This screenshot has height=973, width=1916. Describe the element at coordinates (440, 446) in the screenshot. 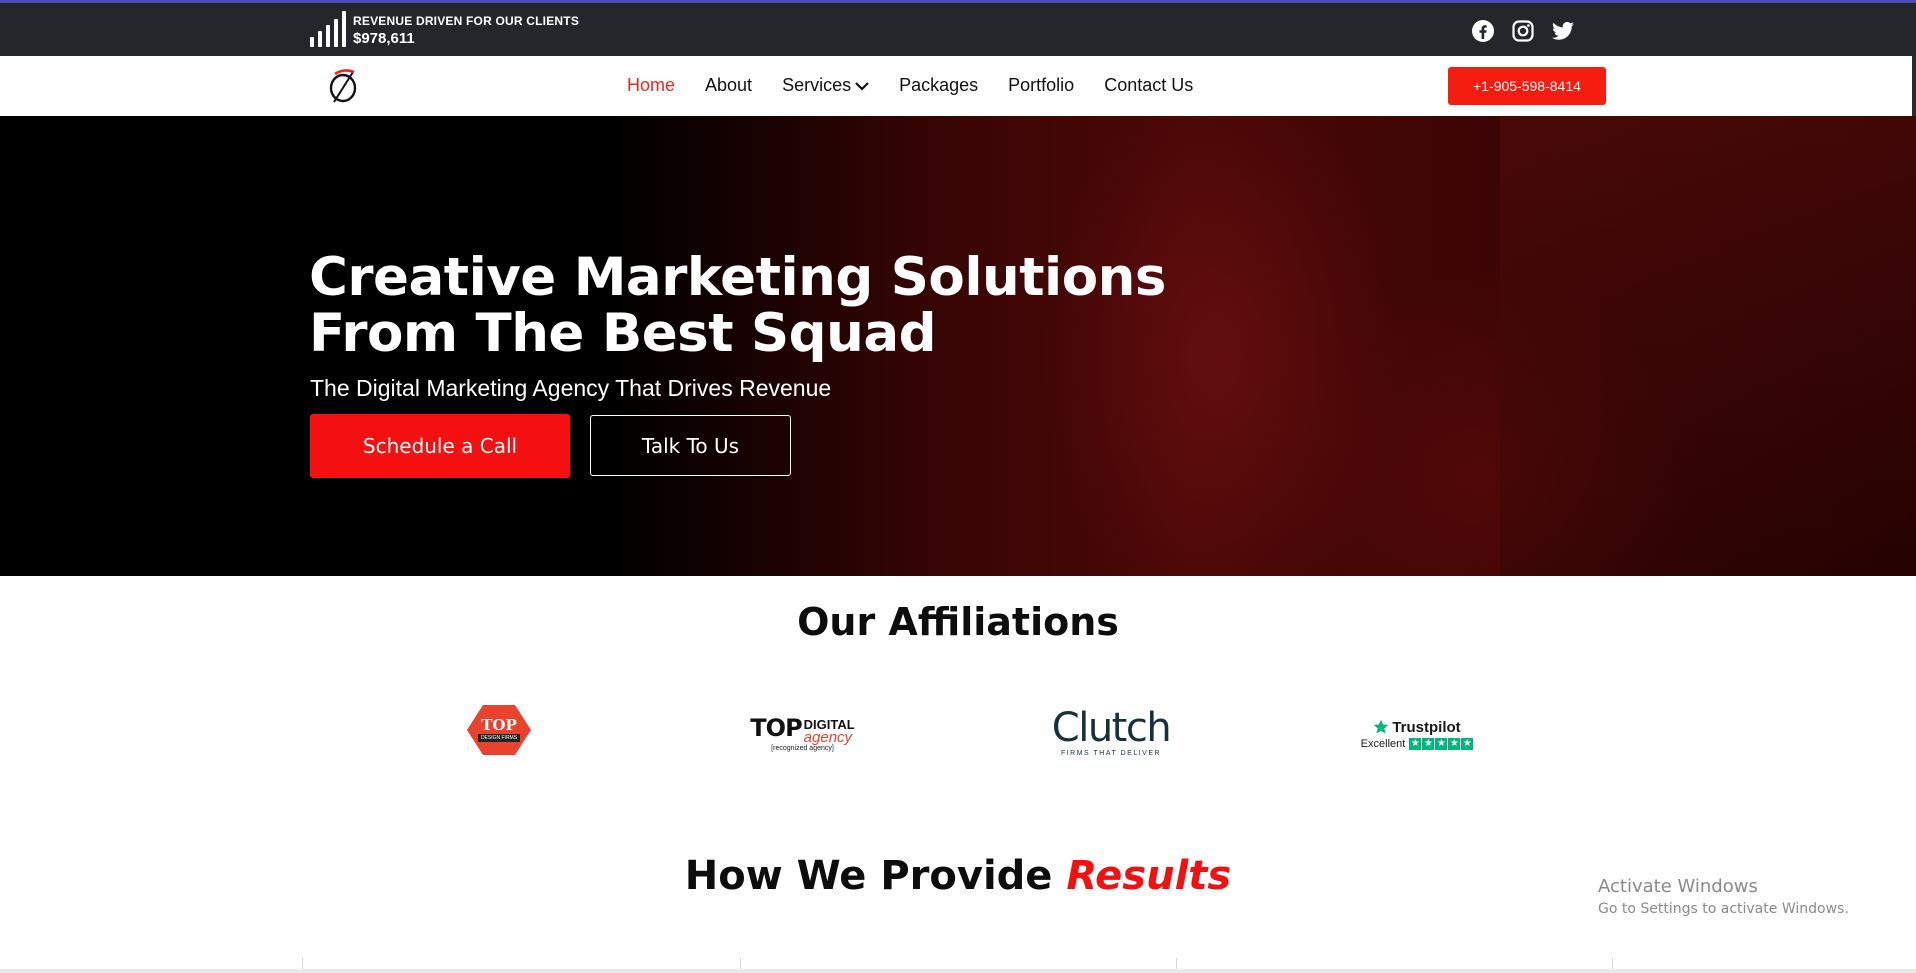

I see `schedule-call-button: Schedule a Call` at that location.